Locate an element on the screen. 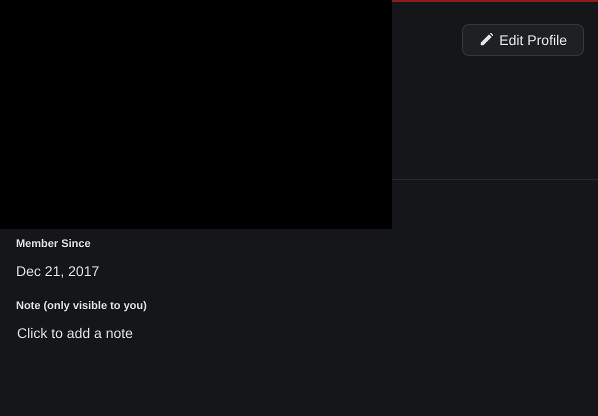 This screenshot has height=416, width=598. edit-profile-button: Edit Profile is located at coordinates (523, 40).